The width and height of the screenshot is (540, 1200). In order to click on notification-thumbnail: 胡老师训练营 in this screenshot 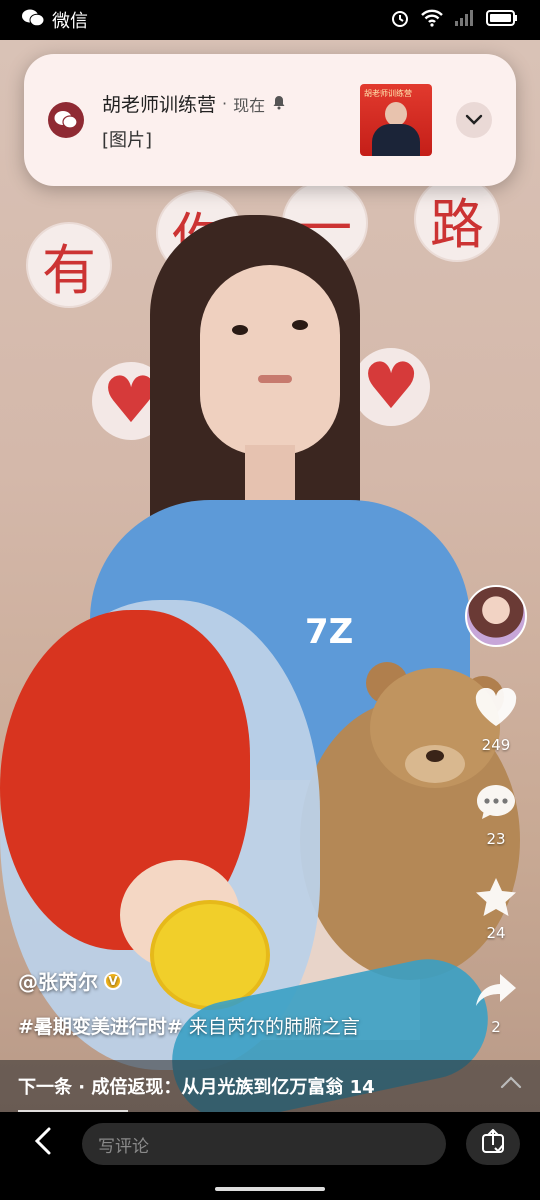, I will do `click(396, 120)`.